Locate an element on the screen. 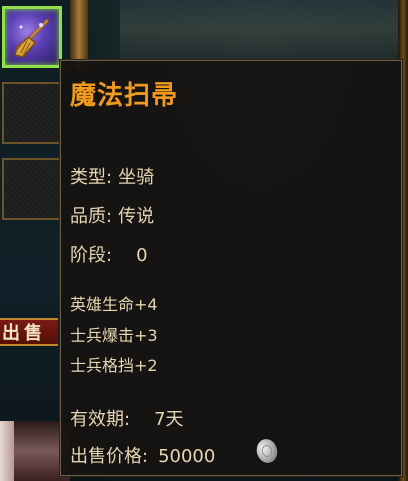  sell-tab: 出售 is located at coordinates (29, 332).